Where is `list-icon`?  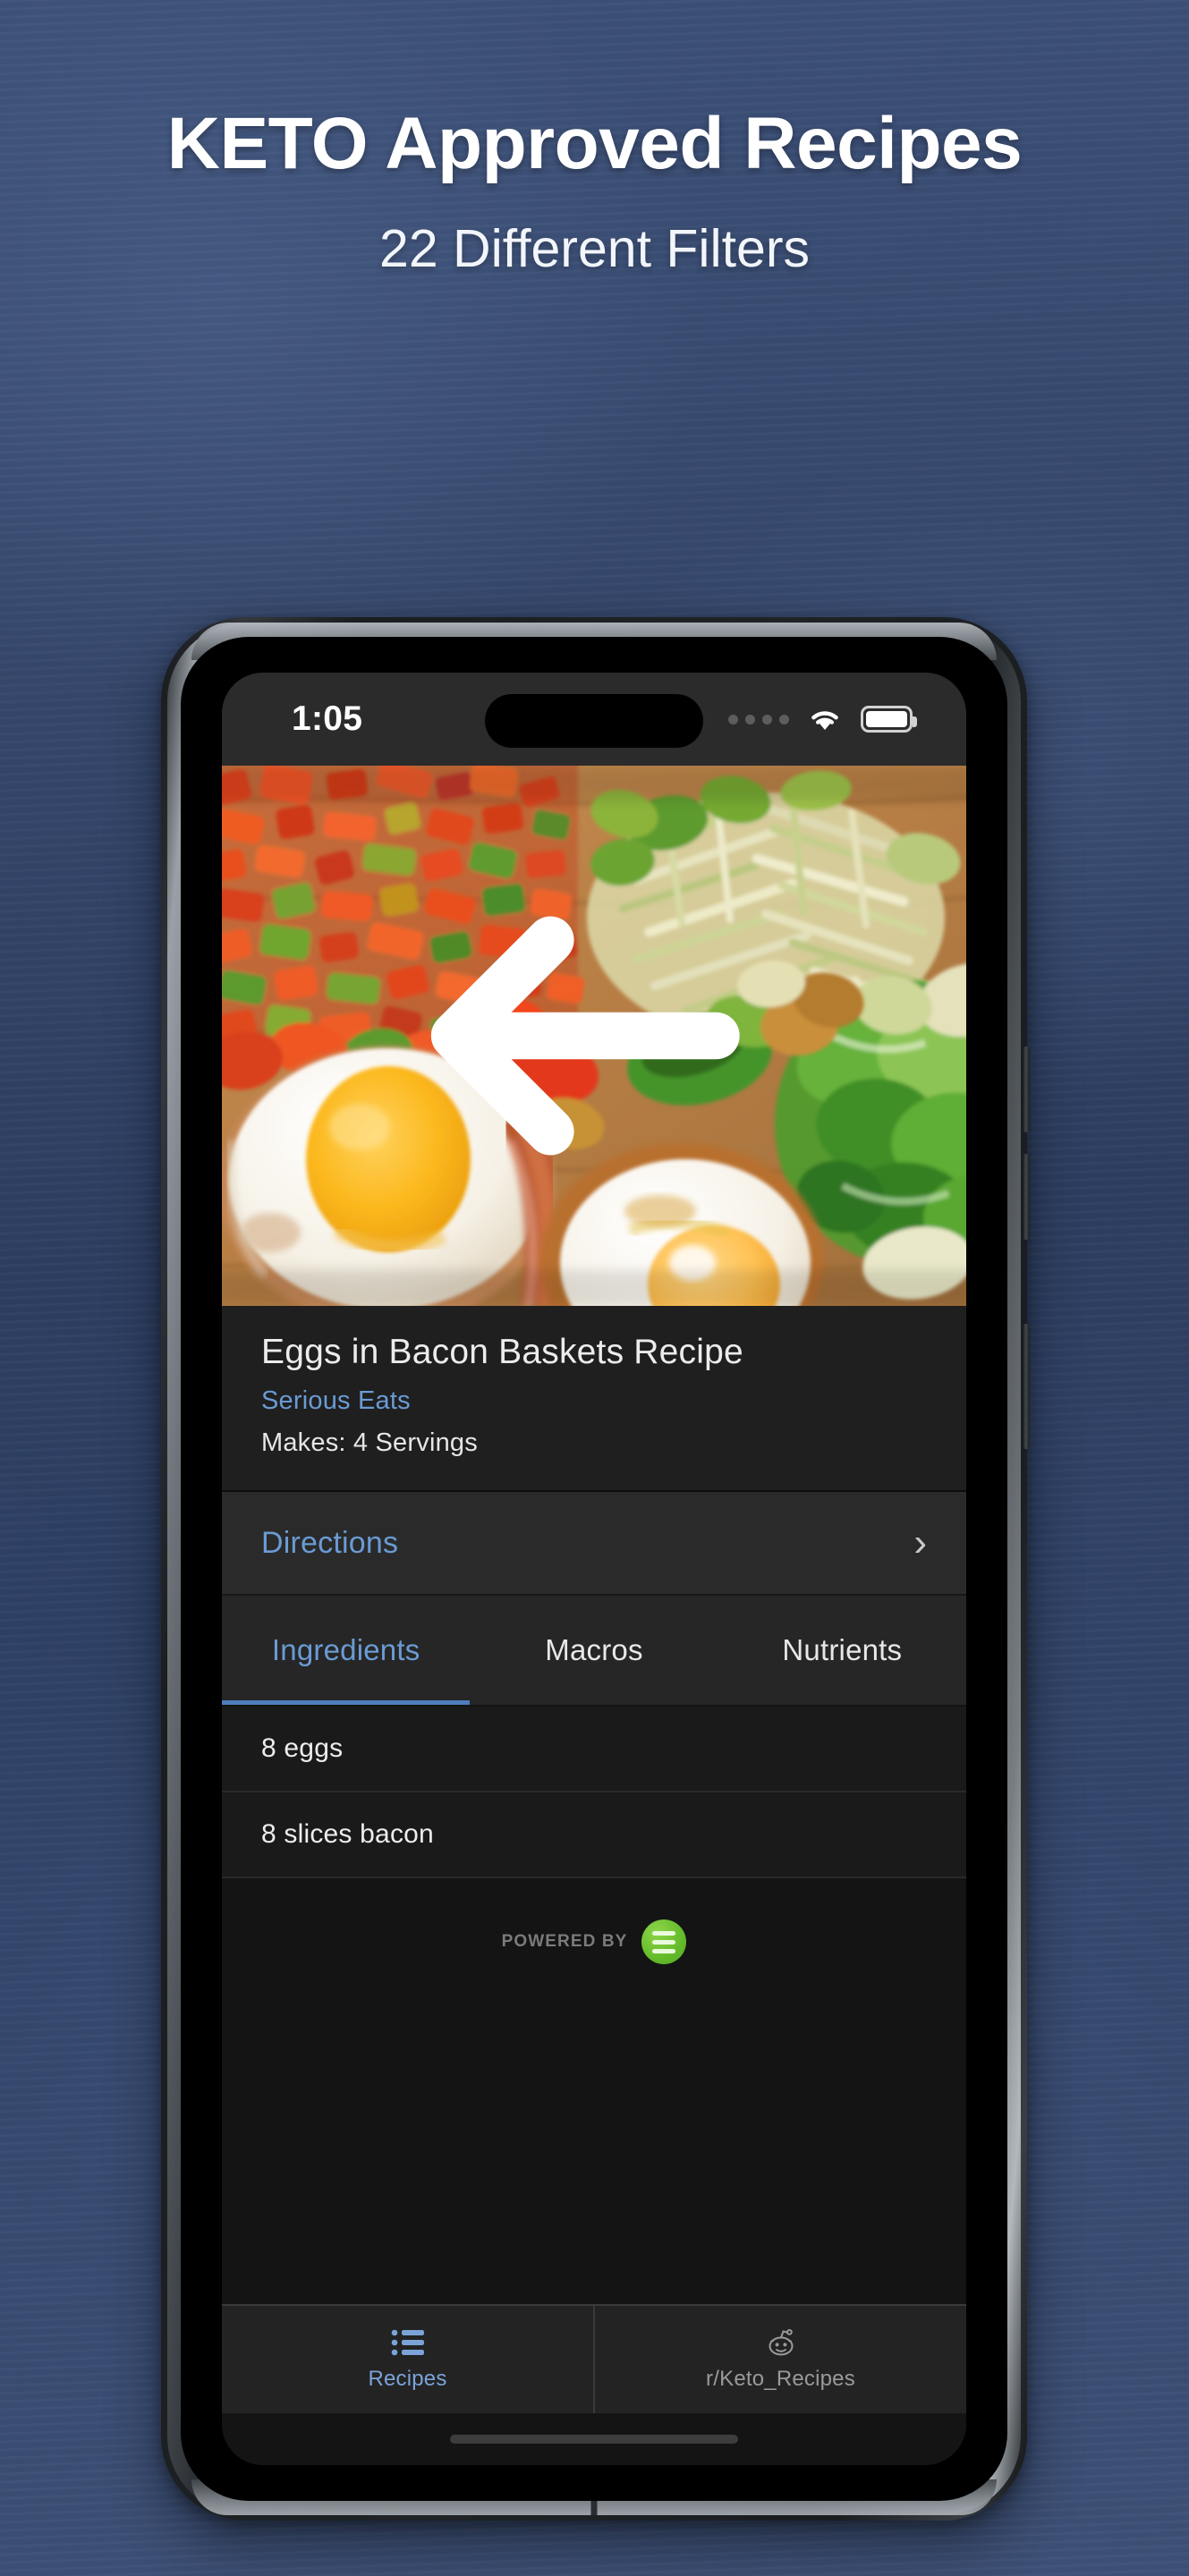
list-icon is located at coordinates (407, 2342).